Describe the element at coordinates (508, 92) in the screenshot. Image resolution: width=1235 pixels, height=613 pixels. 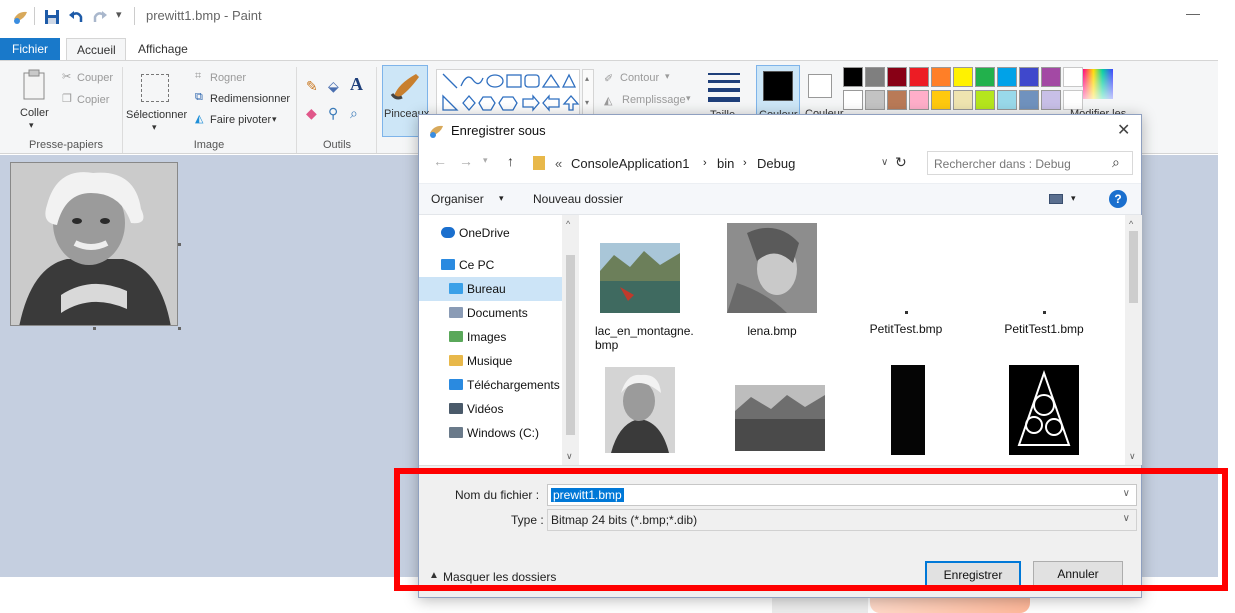
I see `shapes-gallery` at that location.